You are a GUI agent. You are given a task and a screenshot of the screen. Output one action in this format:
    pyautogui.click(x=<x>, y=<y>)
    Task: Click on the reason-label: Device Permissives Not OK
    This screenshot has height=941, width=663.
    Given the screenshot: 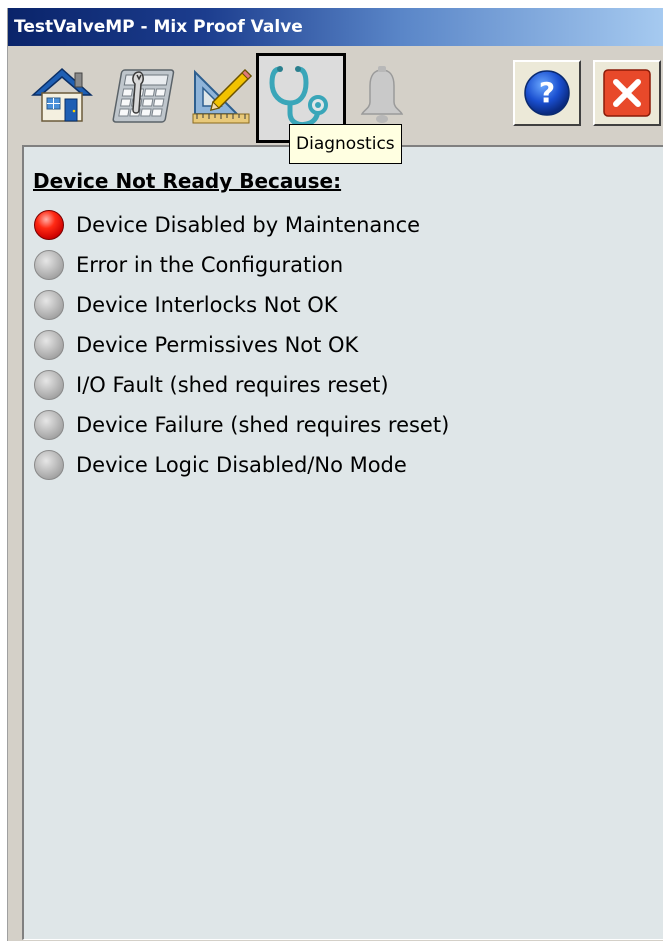 What is the action you would take?
    pyautogui.click(x=217, y=345)
    